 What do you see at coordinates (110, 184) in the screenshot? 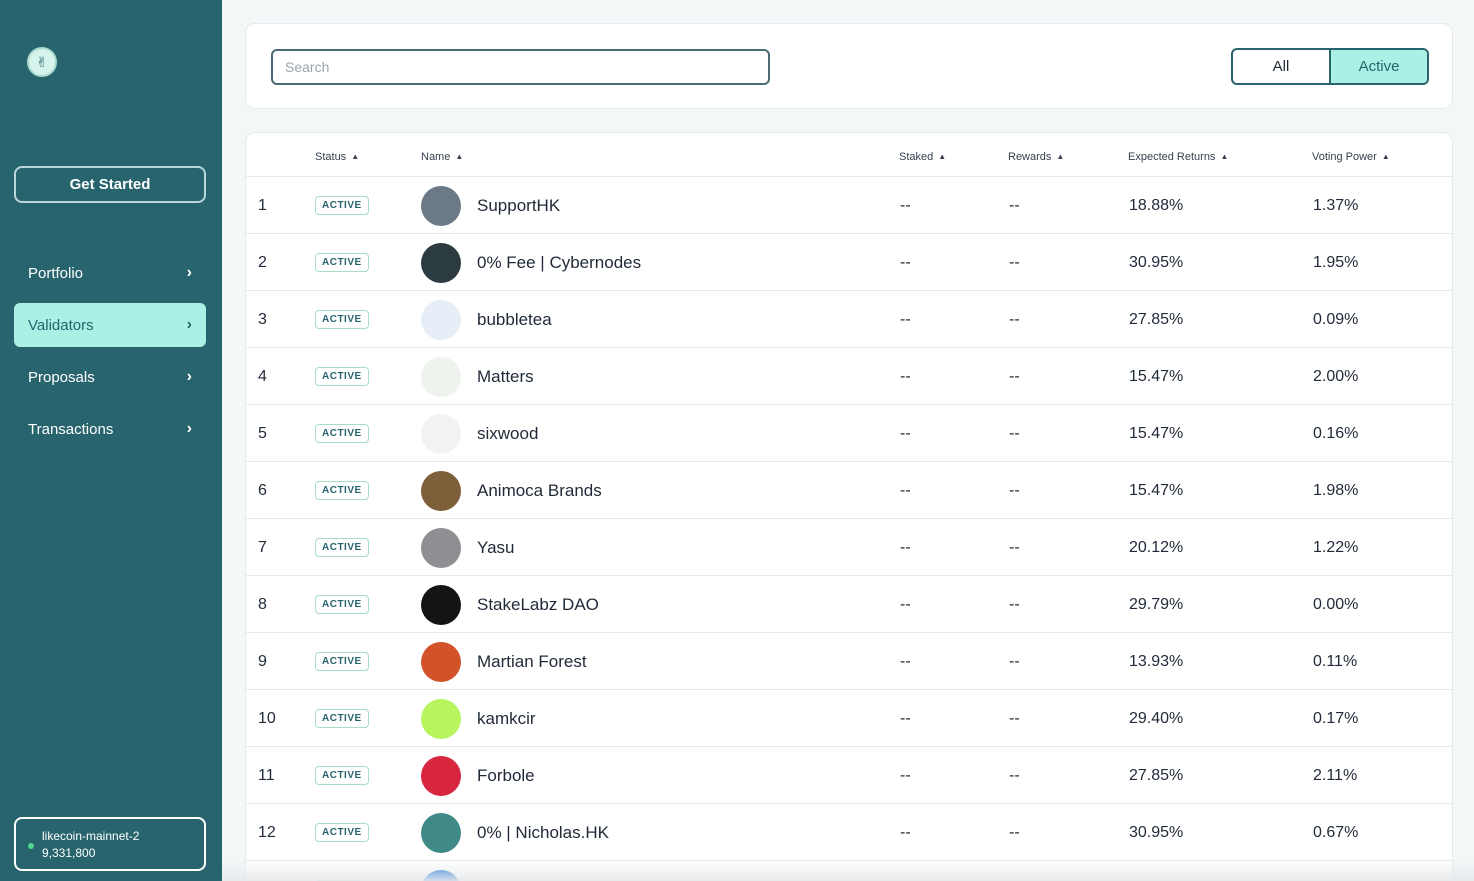
I see `get-started-button: Get Started` at bounding box center [110, 184].